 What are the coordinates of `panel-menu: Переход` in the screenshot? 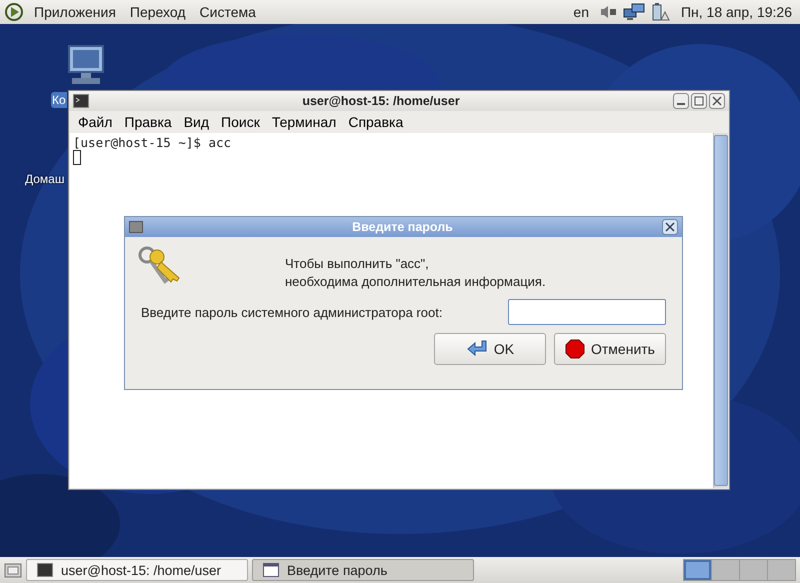 It's located at (158, 12).